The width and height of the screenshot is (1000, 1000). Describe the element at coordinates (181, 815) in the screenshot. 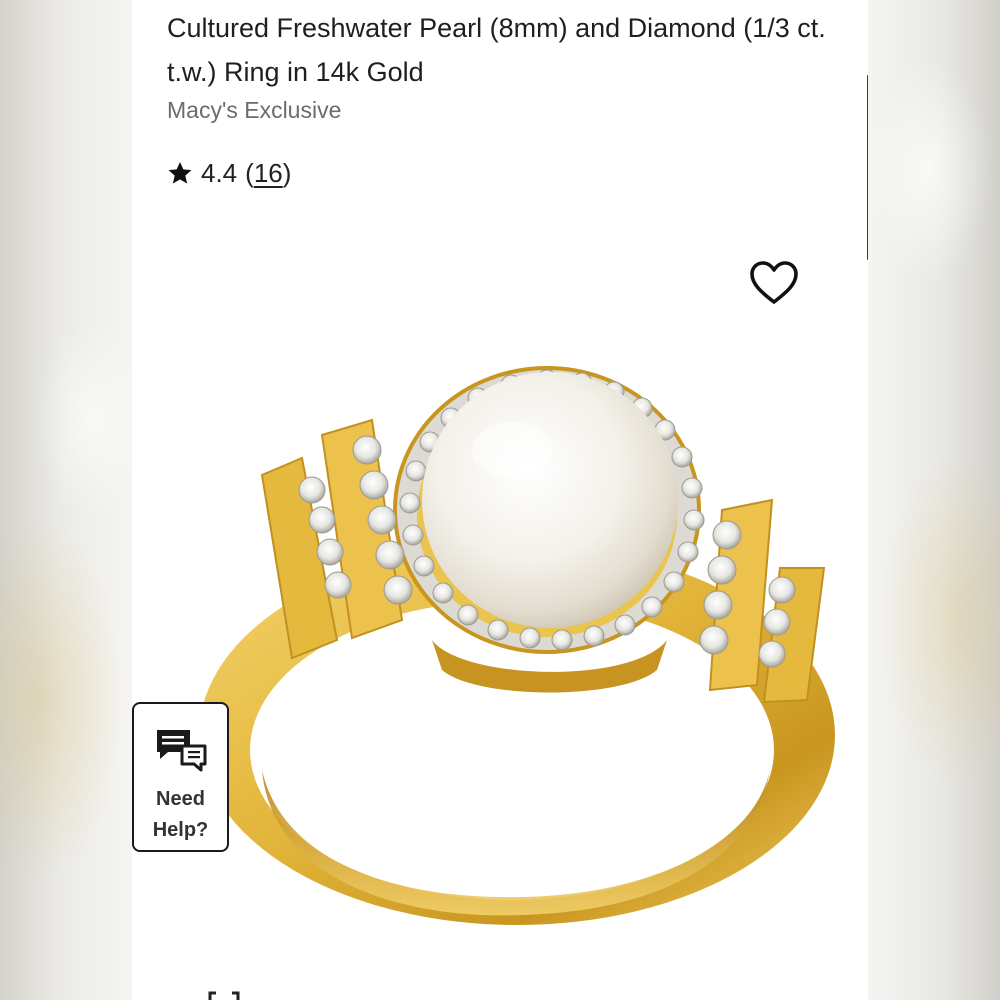

I see `need-help-label: Need Help?` at that location.